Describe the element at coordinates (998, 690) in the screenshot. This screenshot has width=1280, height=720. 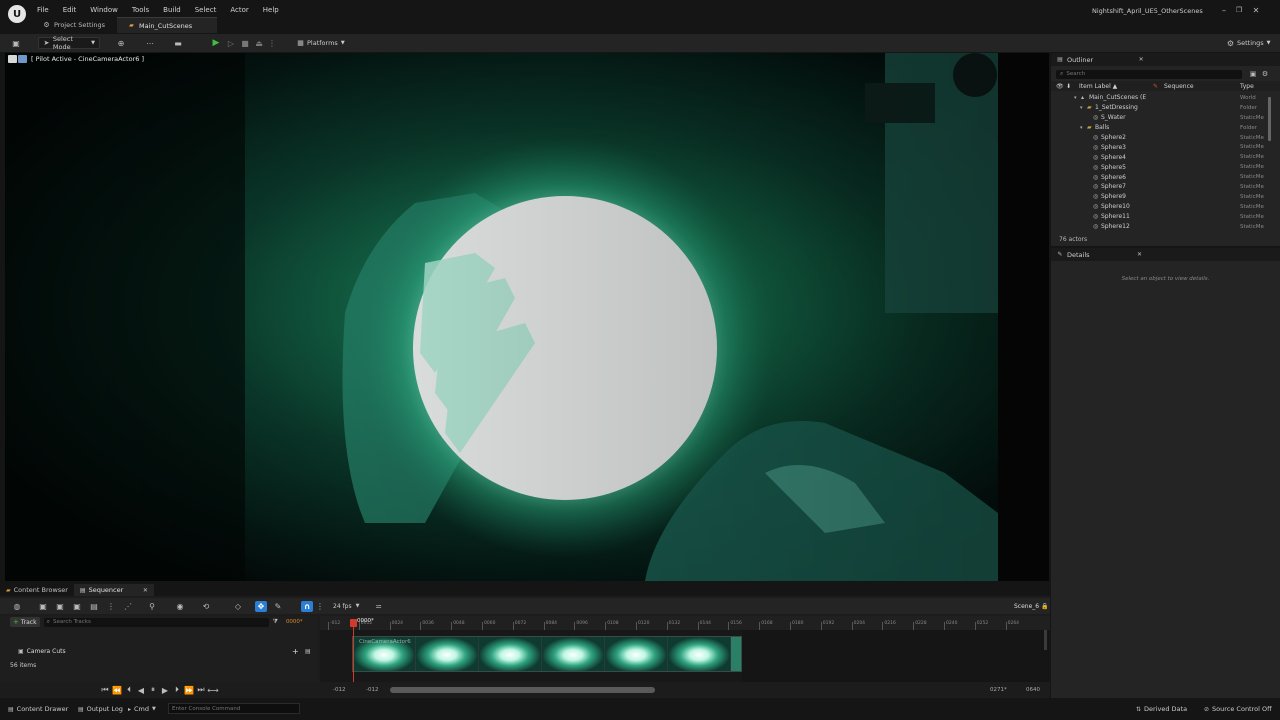
I see `view-end: 0271*` at that location.